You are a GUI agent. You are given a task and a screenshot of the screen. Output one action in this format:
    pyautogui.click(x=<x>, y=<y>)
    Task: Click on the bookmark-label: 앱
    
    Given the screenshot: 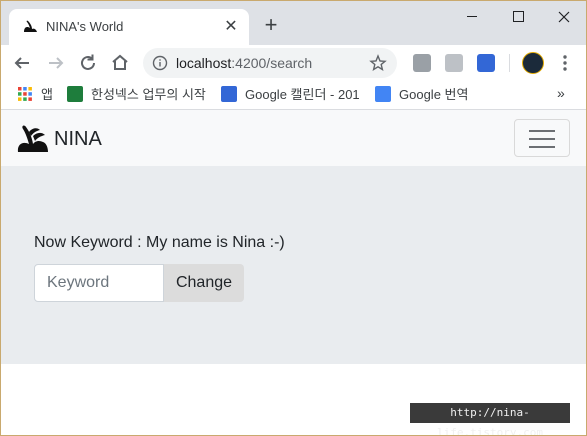 What is the action you would take?
    pyautogui.click(x=47, y=94)
    